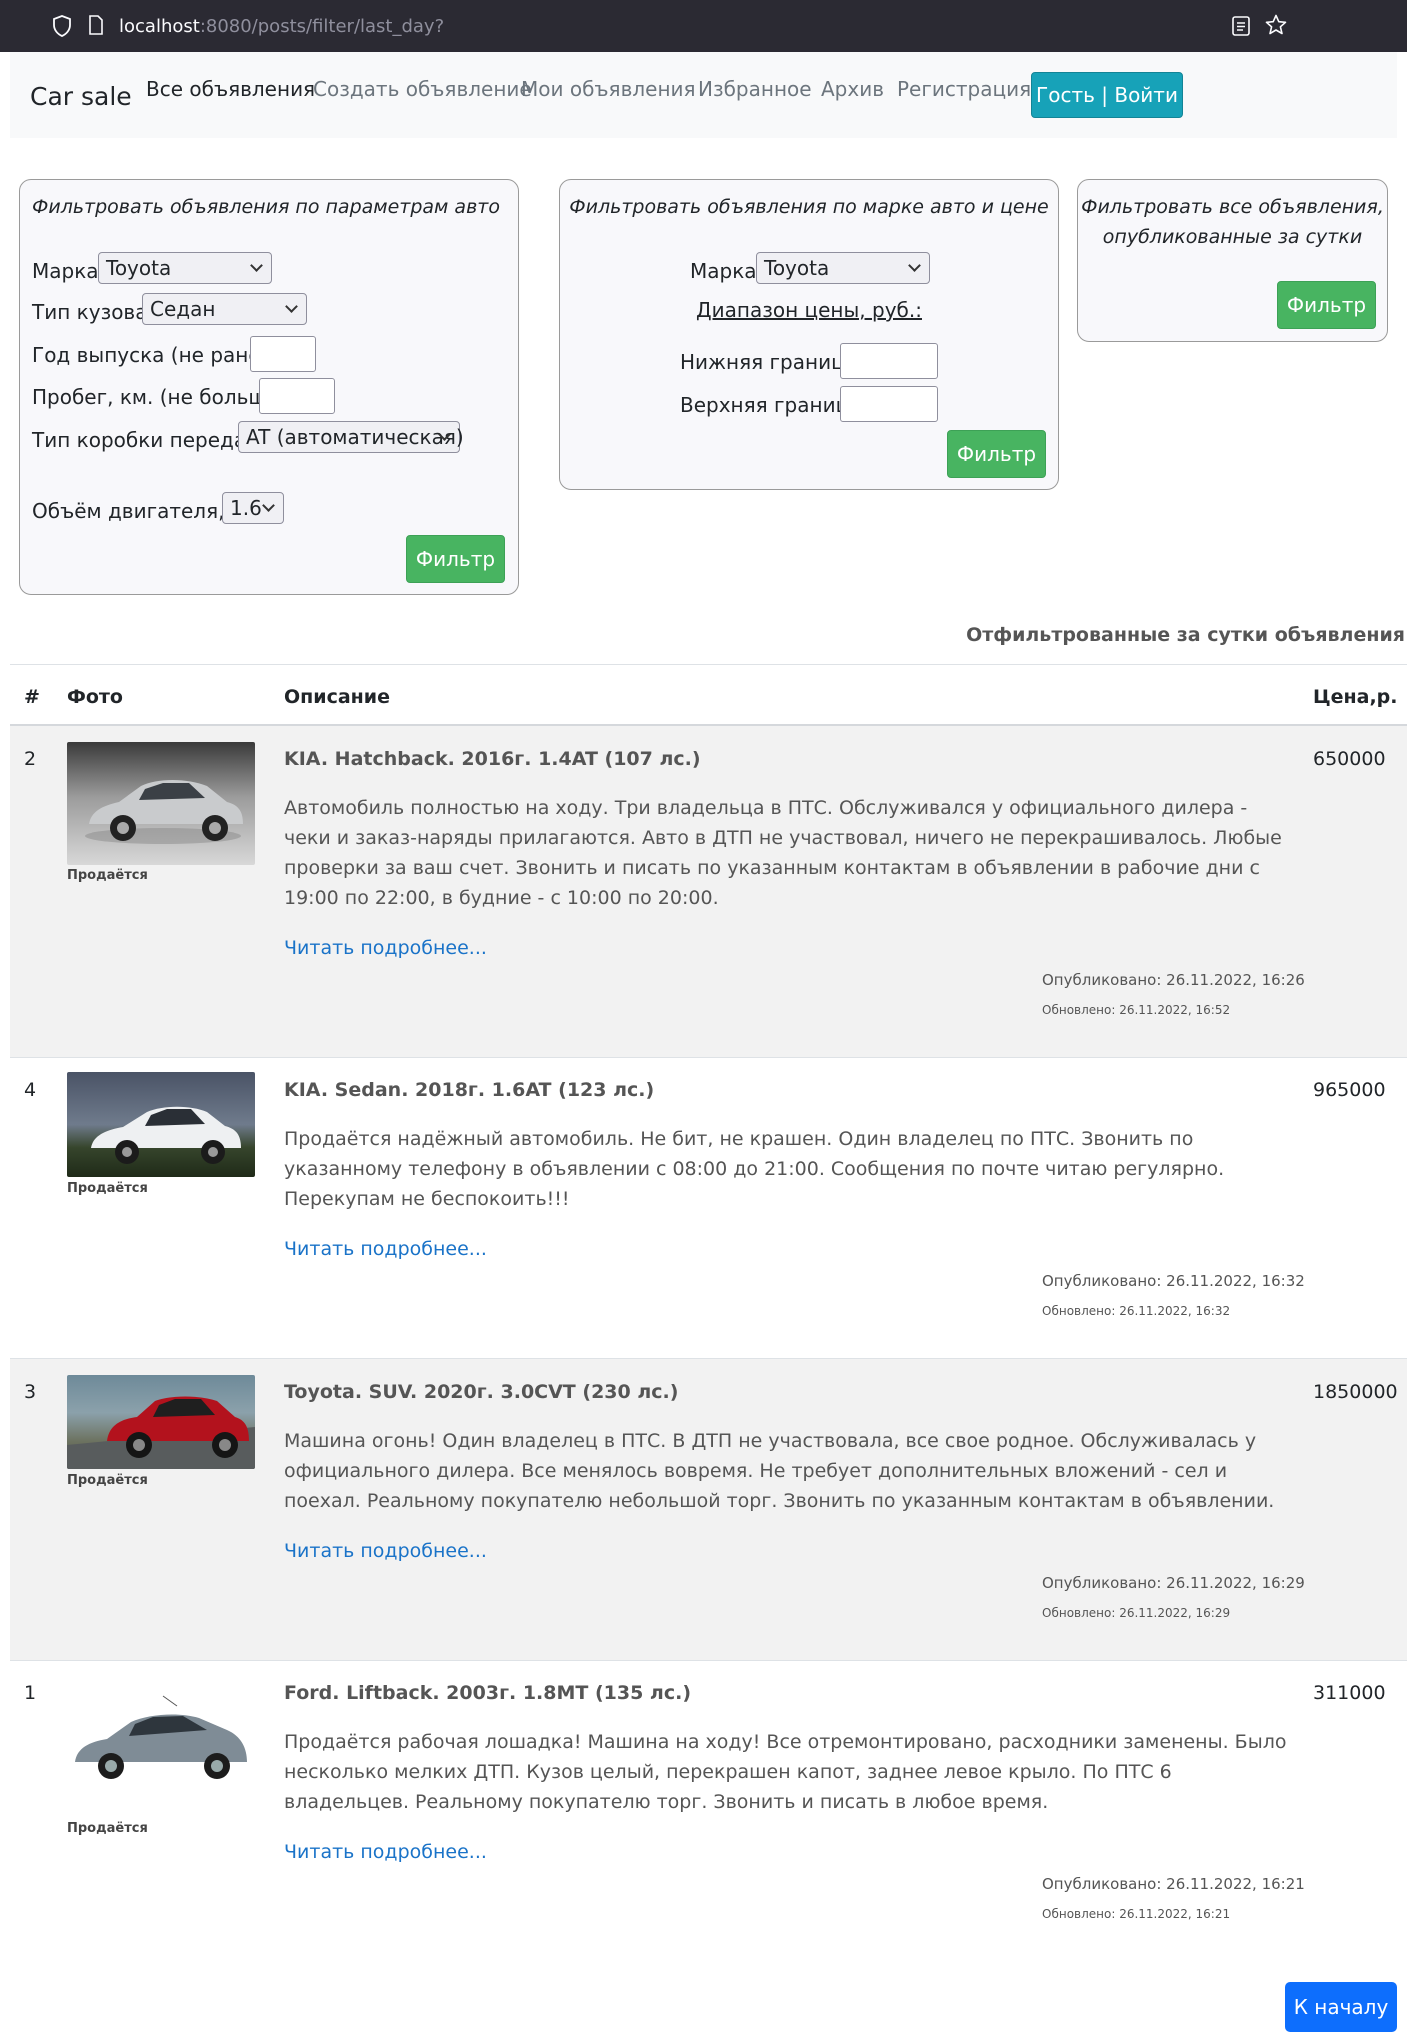 This screenshot has width=1407, height=2036. I want to click on price-min-label: Нижняя граница, so click(768, 362).